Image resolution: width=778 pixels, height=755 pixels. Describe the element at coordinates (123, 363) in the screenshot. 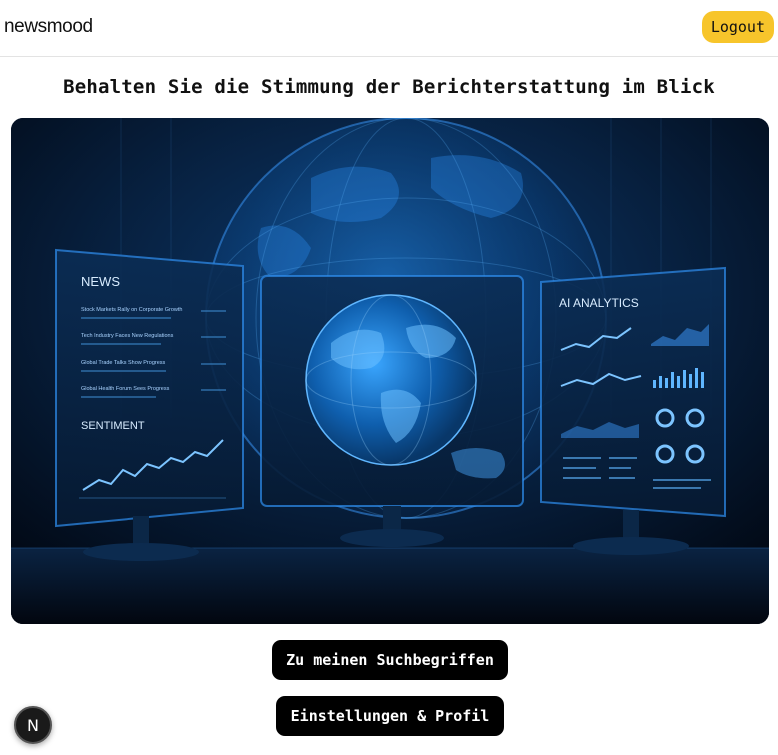

I see `news-item: Global Trade Talks Show Progress` at that location.